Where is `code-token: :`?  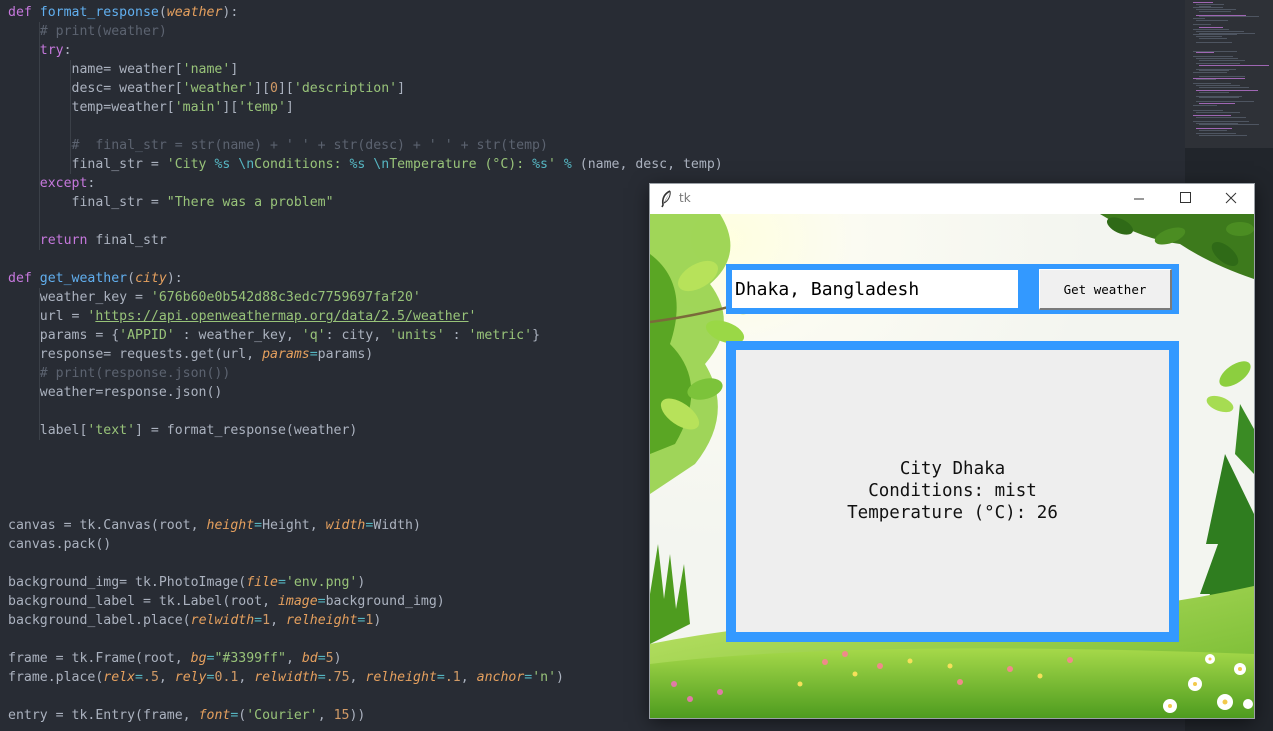 code-token: : is located at coordinates (456, 335).